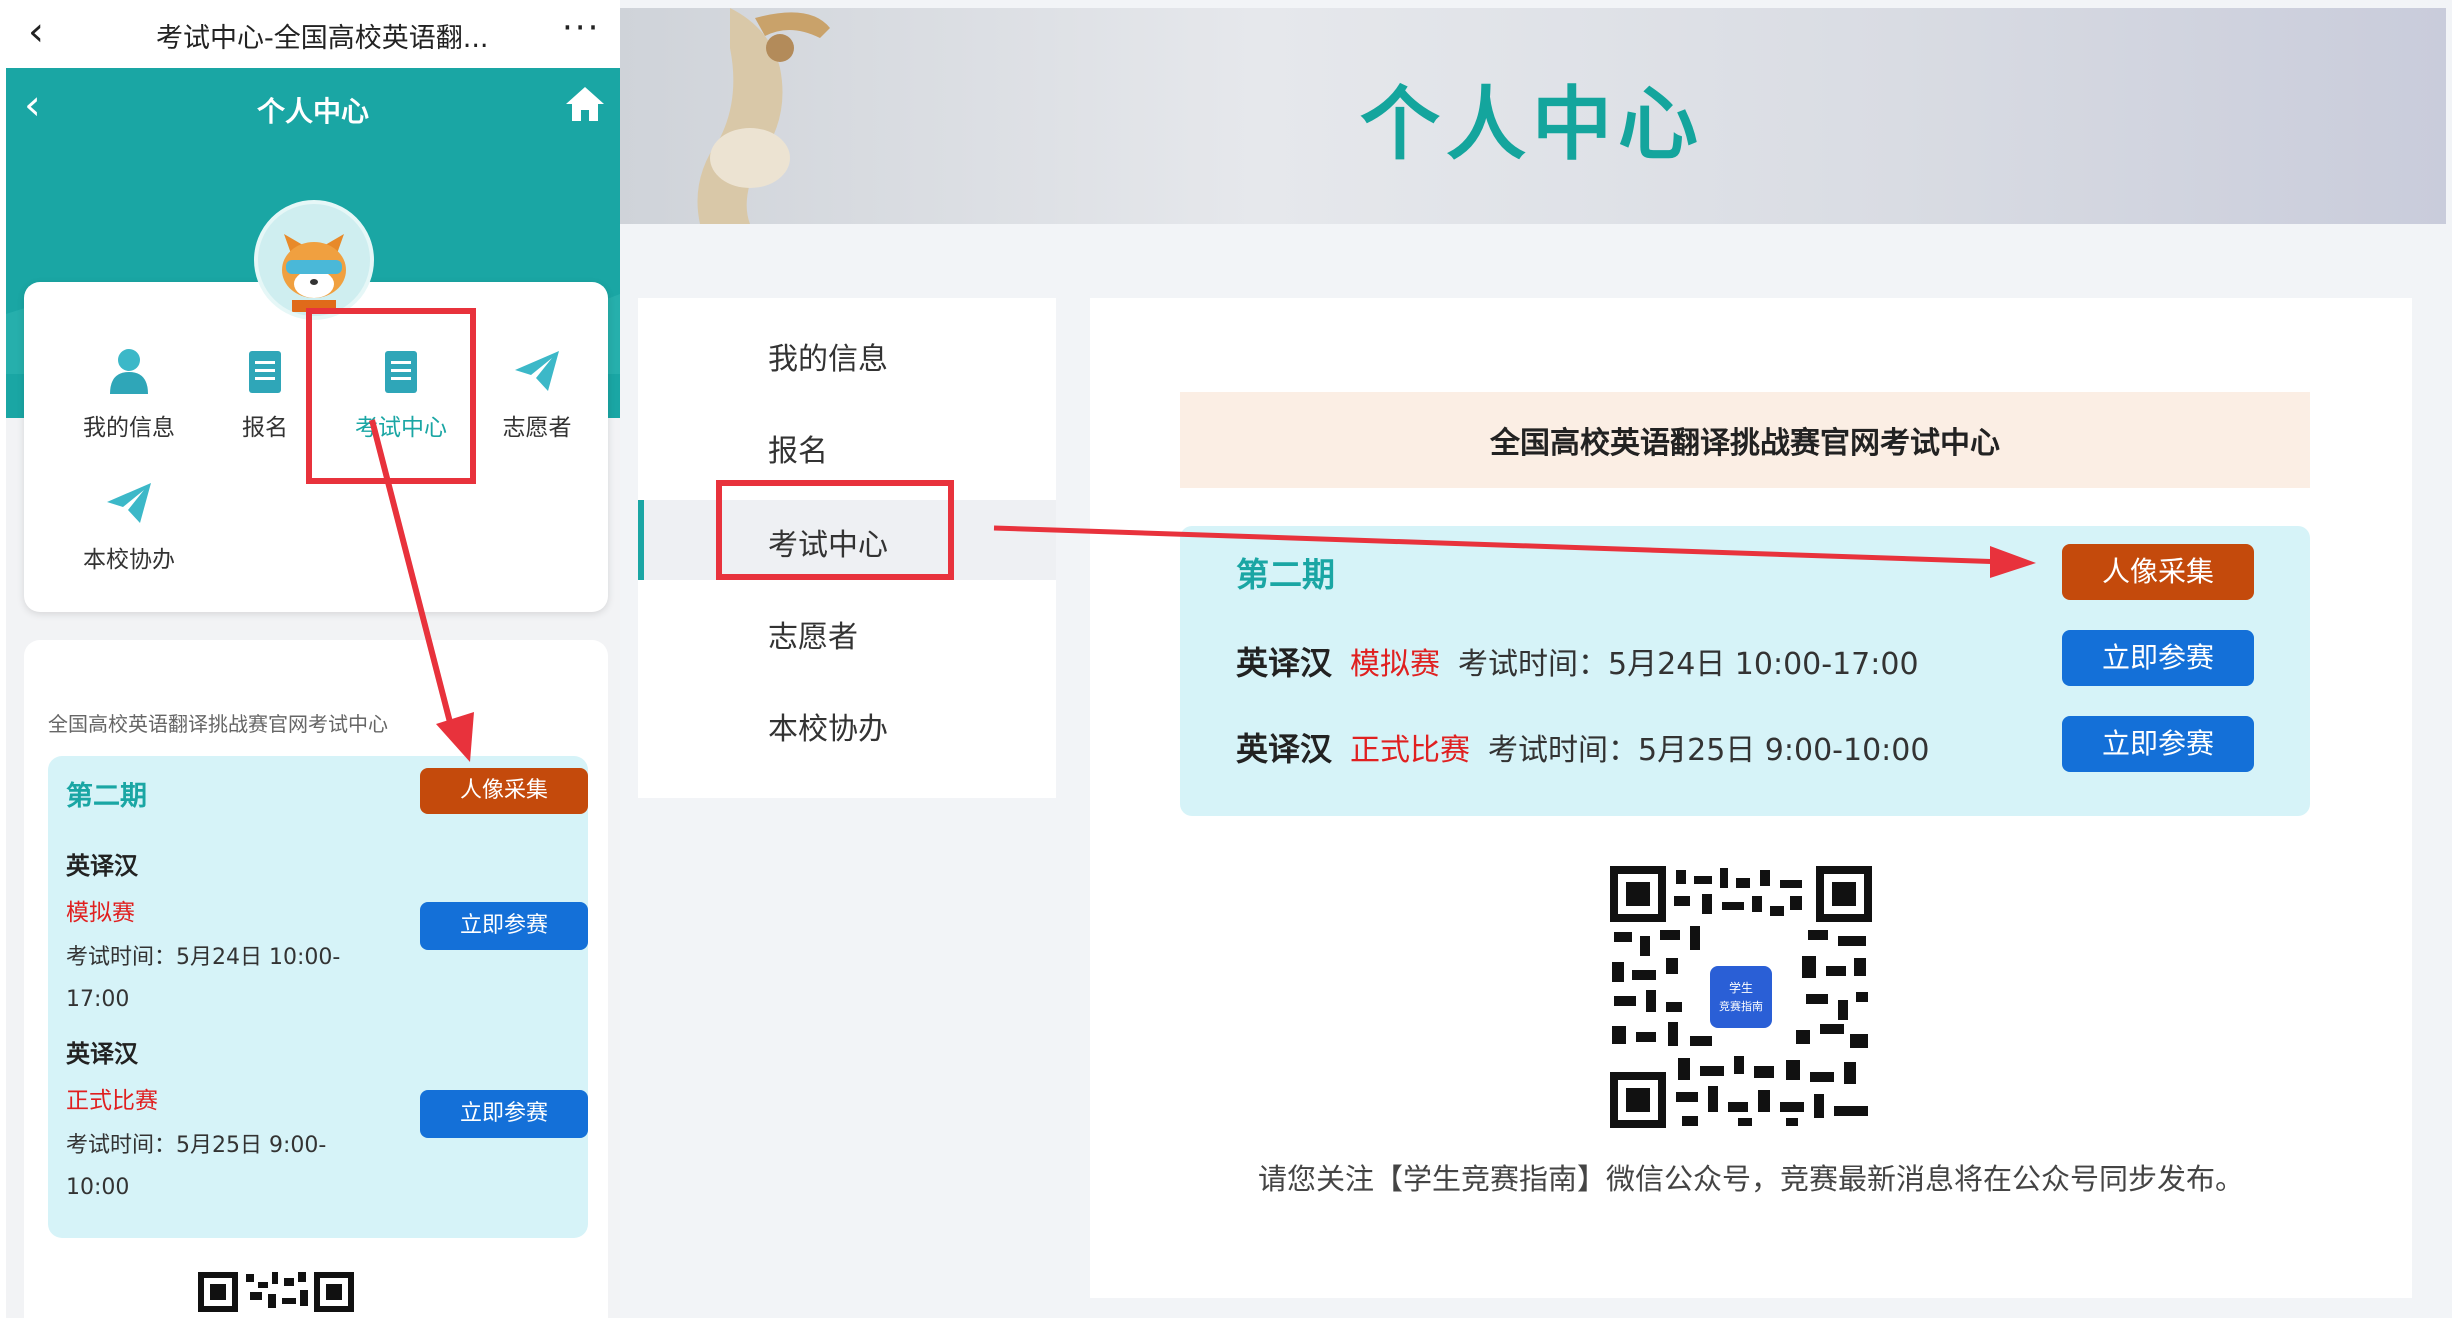  What do you see at coordinates (1750, 1179) in the screenshot?
I see `follow-notice: 请您关注【学生竞赛指南】微信公众号，竞赛最新消息将在公众号同步发布。` at bounding box center [1750, 1179].